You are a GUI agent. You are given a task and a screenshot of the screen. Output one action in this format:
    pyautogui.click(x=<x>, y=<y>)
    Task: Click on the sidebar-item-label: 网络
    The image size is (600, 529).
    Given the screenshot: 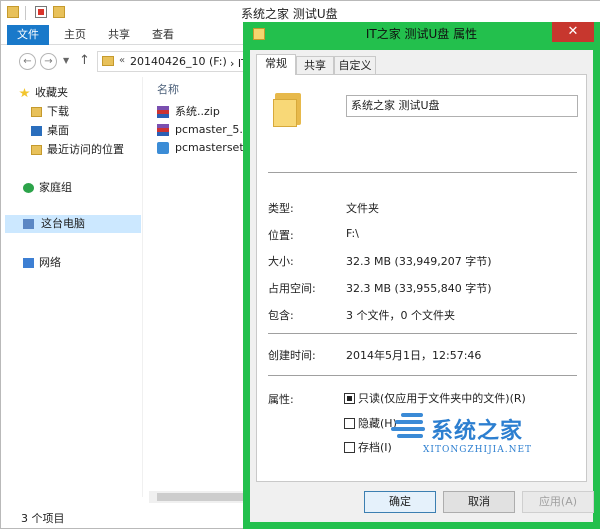 What is the action you would take?
    pyautogui.click(x=50, y=262)
    